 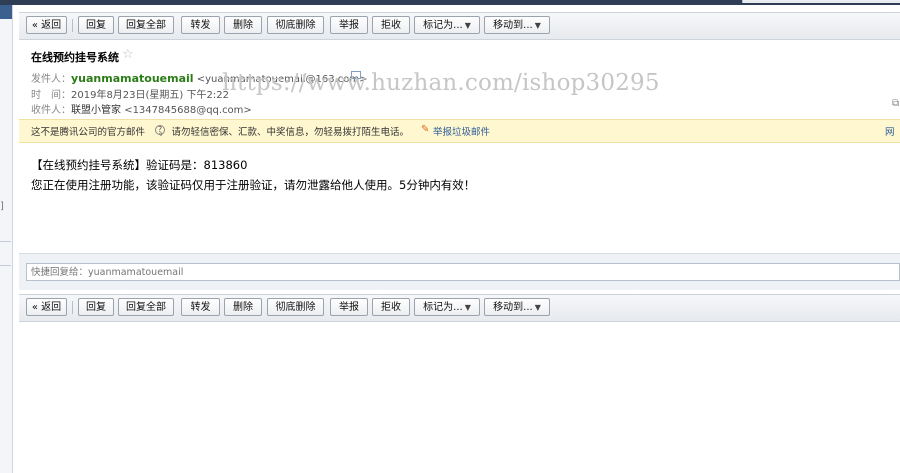 What do you see at coordinates (51, 110) in the screenshot?
I see `to-label: 收件人：` at bounding box center [51, 110].